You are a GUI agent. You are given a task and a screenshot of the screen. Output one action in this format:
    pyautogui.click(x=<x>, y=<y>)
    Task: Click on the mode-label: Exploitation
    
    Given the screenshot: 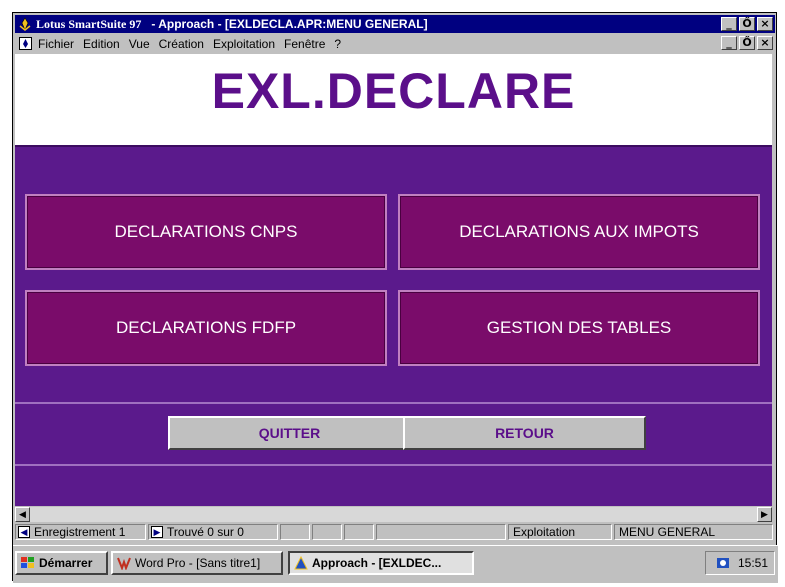 What is the action you would take?
    pyautogui.click(x=544, y=532)
    